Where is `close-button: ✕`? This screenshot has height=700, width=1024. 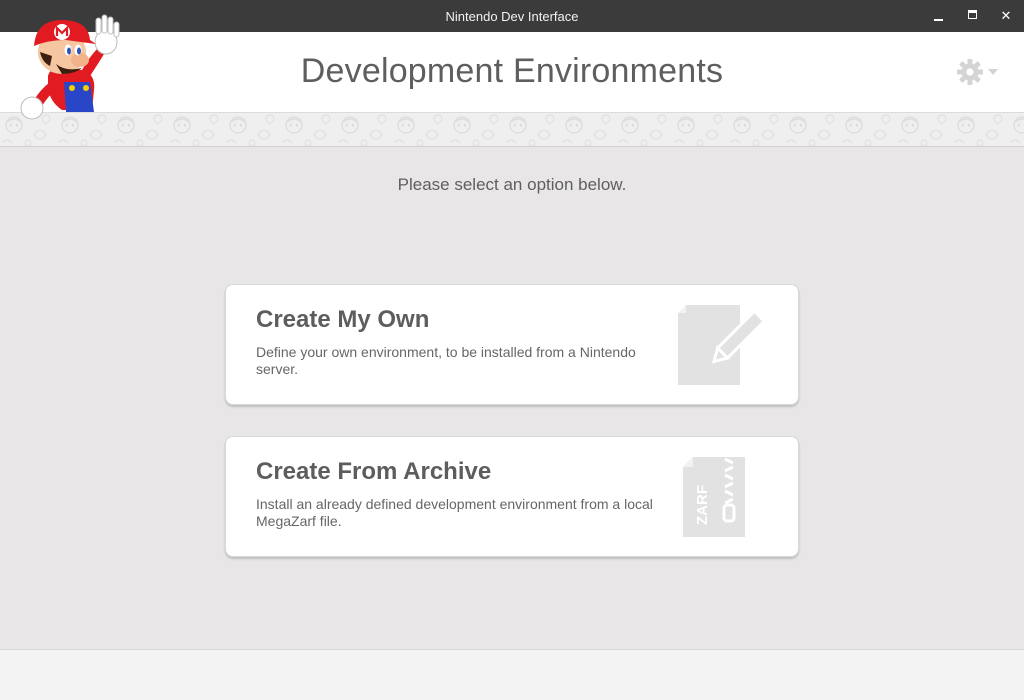 close-button: ✕ is located at coordinates (1006, 16).